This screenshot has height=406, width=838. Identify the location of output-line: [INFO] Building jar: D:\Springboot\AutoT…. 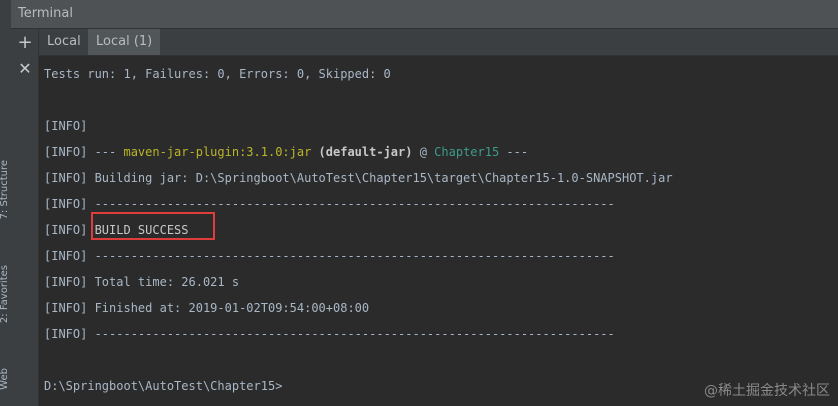
(358, 178).